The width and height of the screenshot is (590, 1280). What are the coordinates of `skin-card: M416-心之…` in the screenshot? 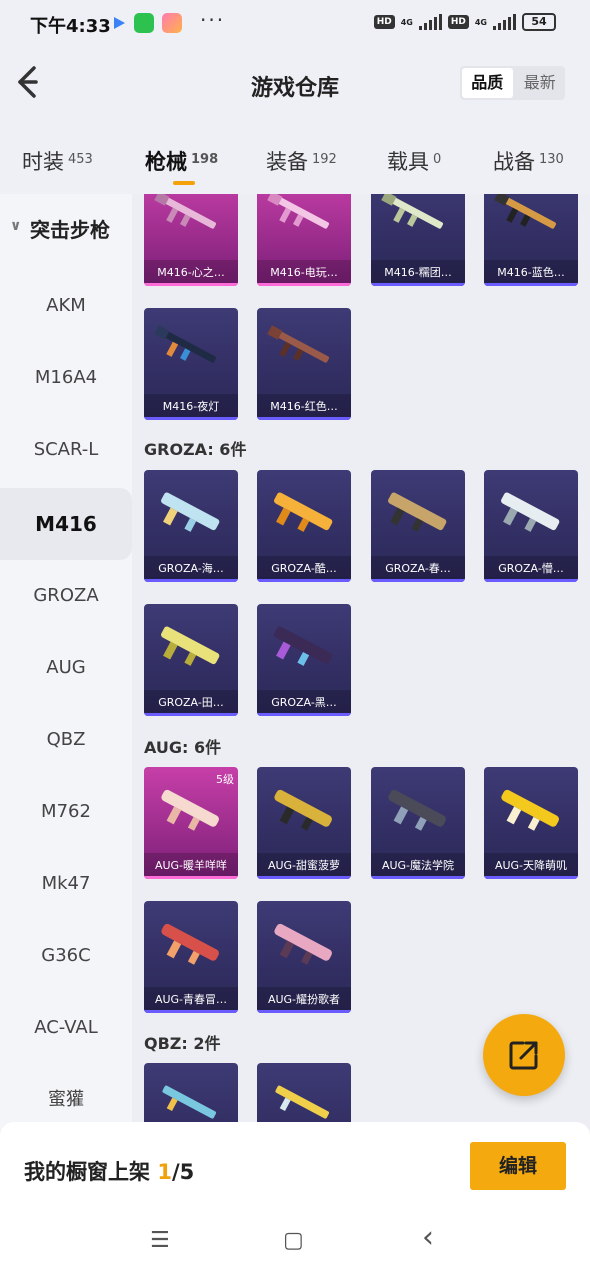 It's located at (191, 240).